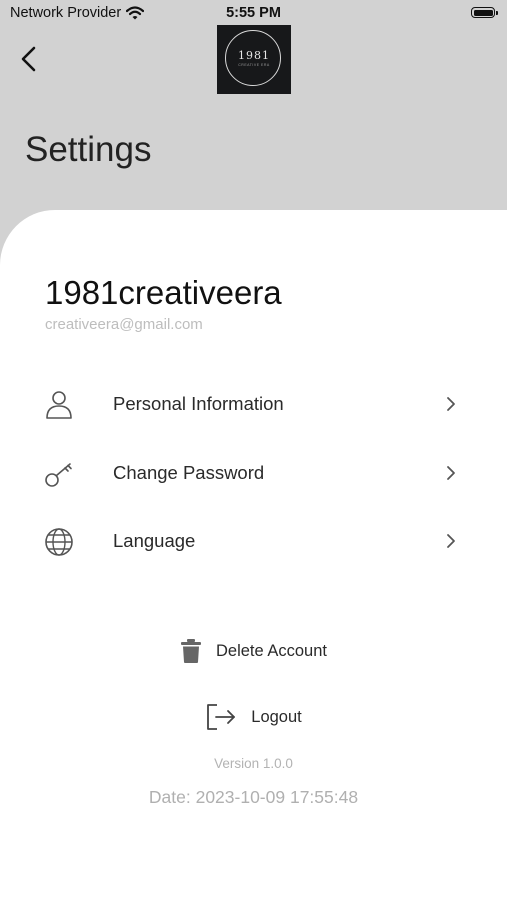 This screenshot has width=507, height=900. Describe the element at coordinates (254, 55) in the screenshot. I see `logo-text: 1981` at that location.